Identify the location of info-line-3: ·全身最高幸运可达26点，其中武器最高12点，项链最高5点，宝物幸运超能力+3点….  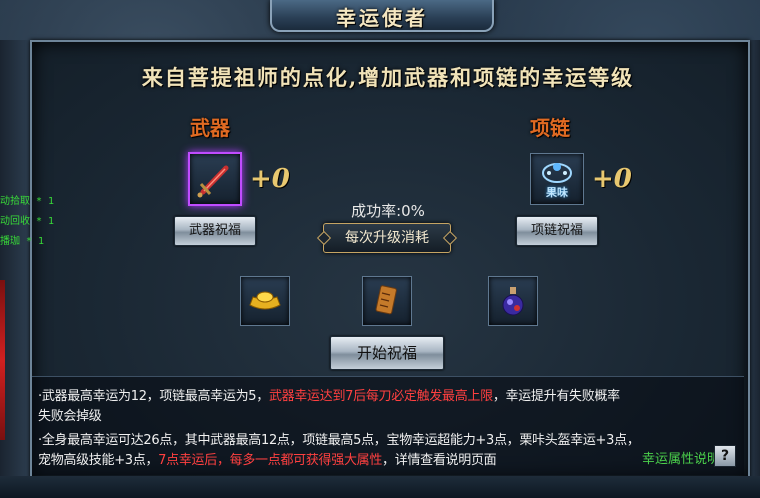
(339, 440).